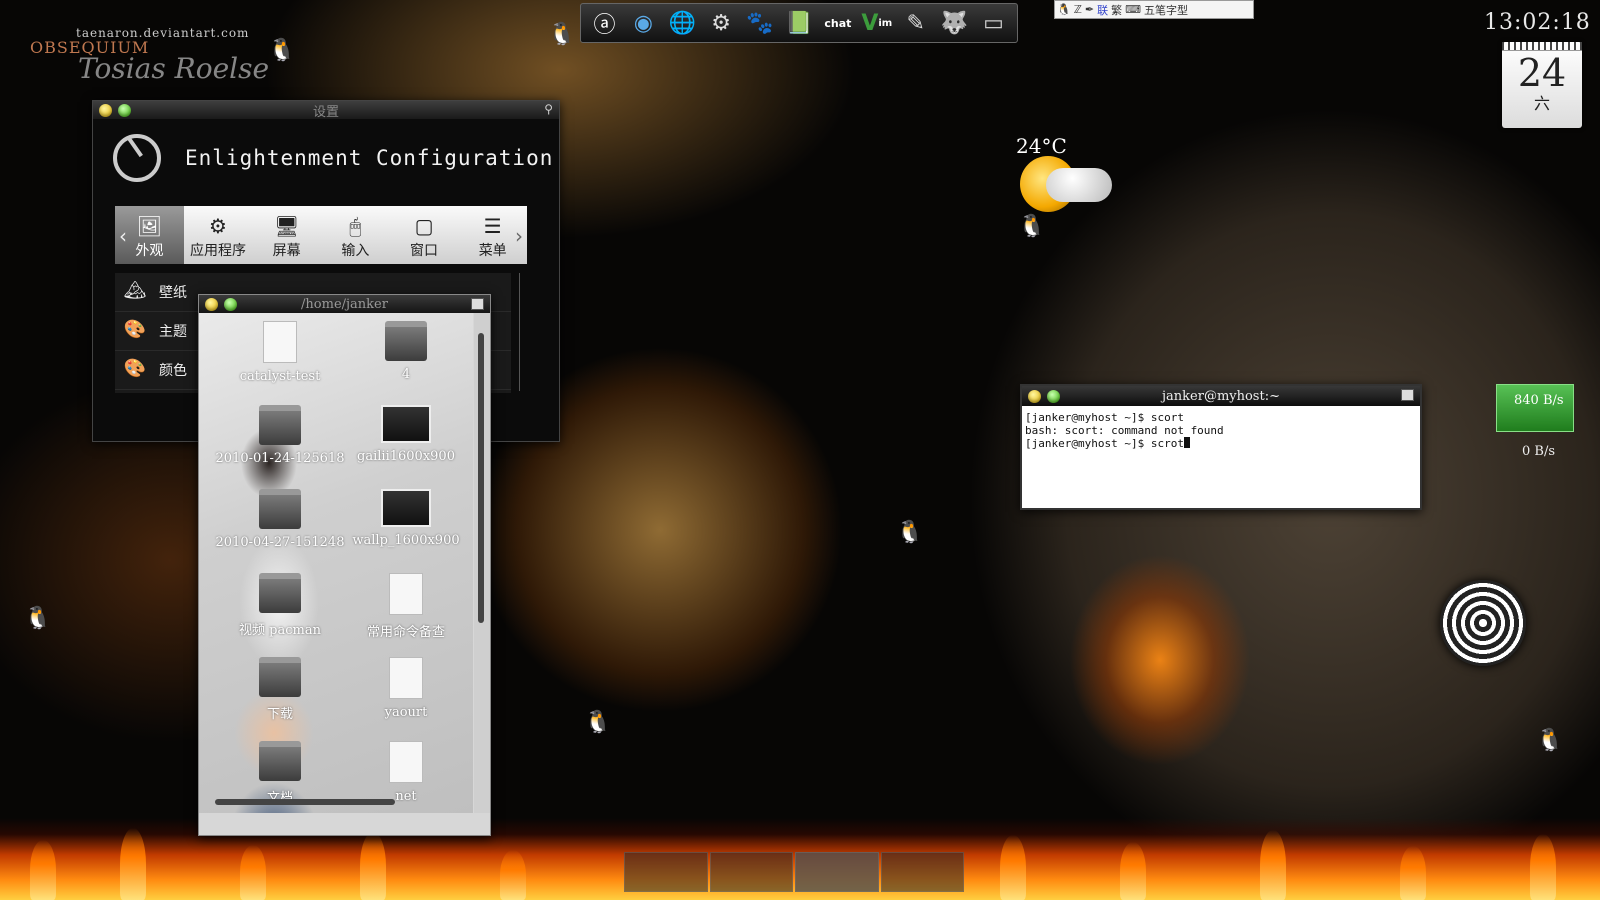  Describe the element at coordinates (406, 374) in the screenshot. I see `file-item-label: 4` at that location.